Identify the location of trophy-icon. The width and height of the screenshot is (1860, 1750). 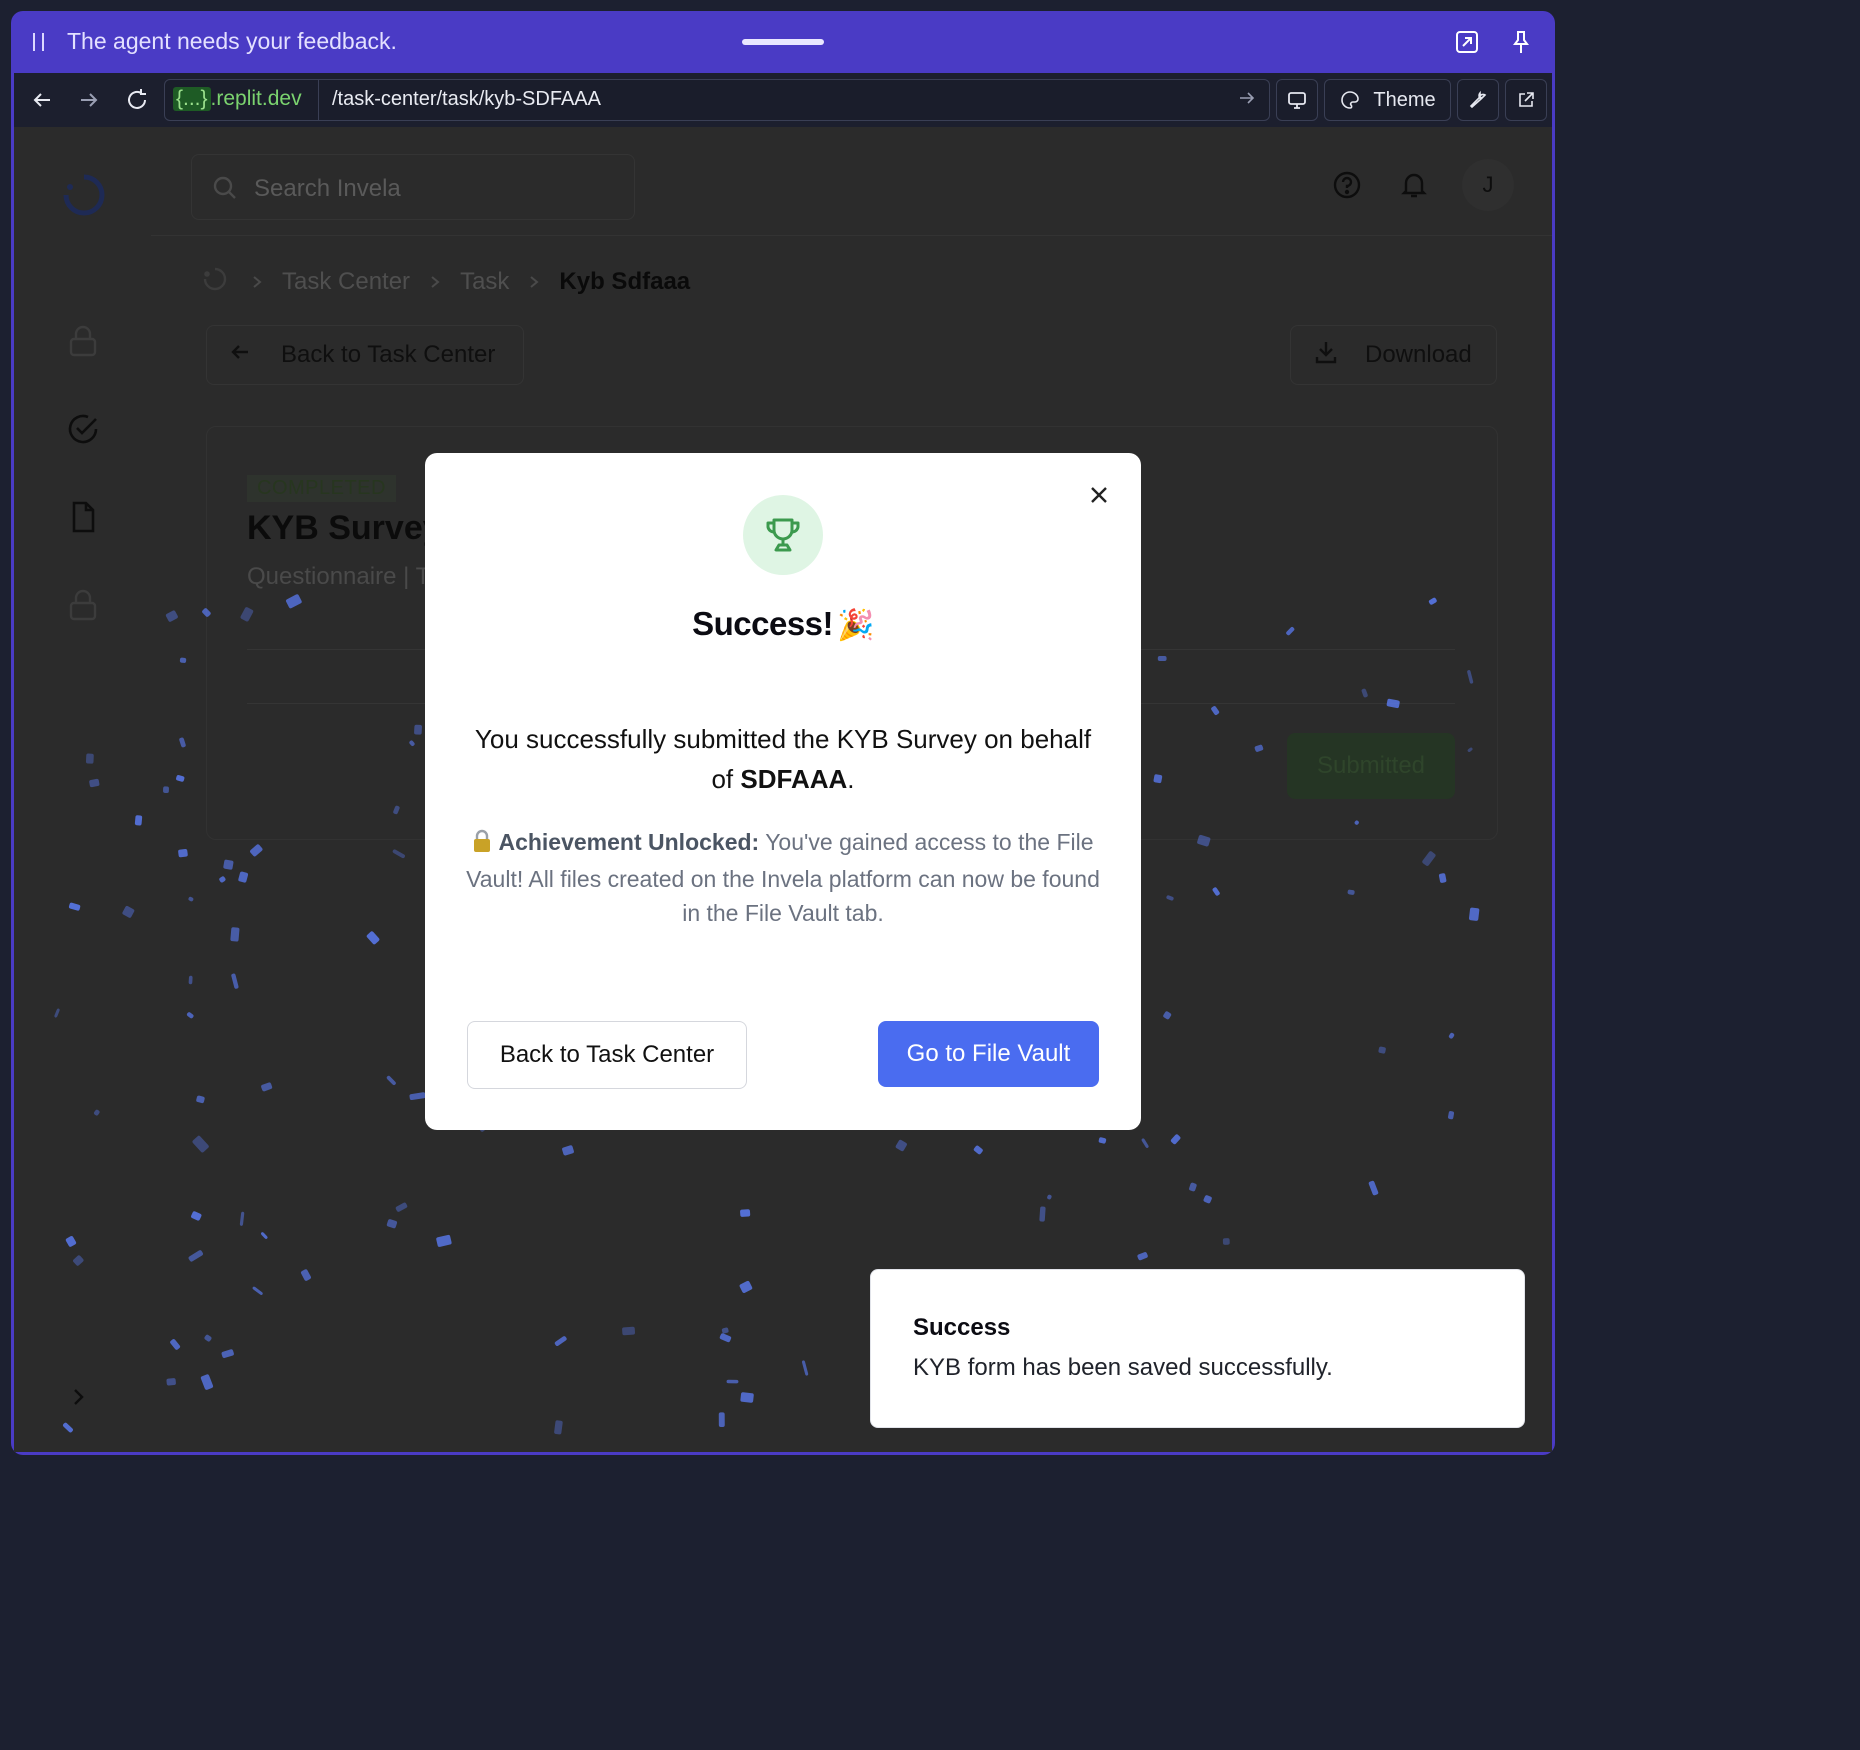
(783, 535).